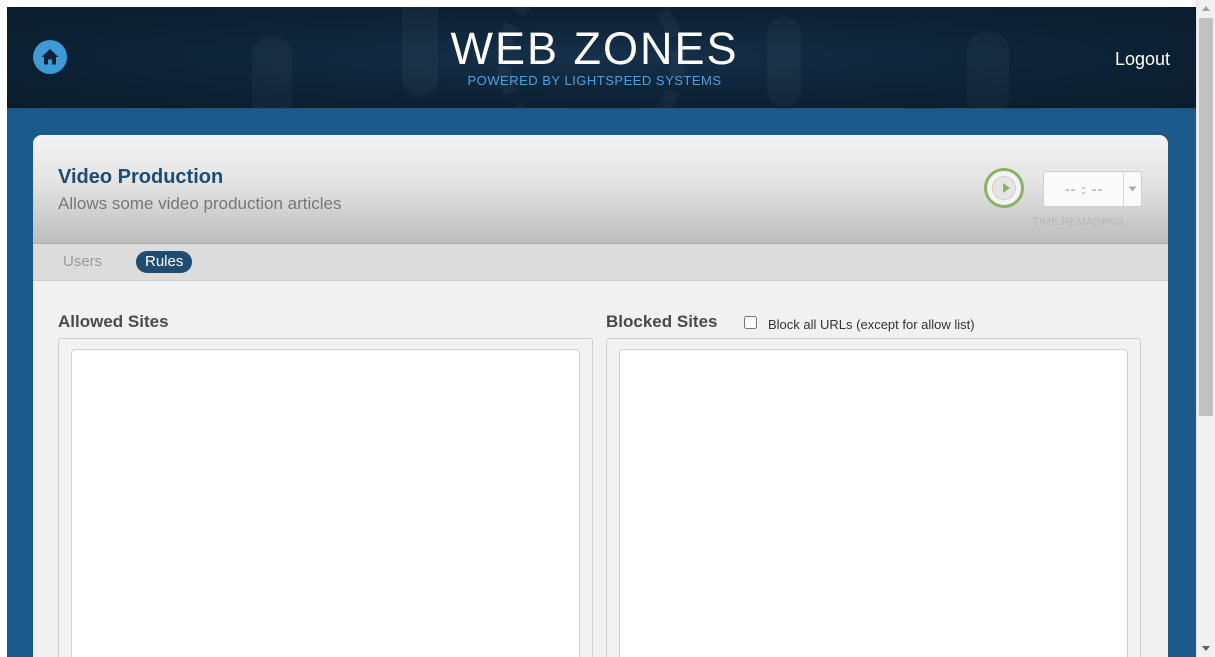 The image size is (1215, 657). What do you see at coordinates (164, 262) in the screenshot?
I see `tab-rules: Rules` at bounding box center [164, 262].